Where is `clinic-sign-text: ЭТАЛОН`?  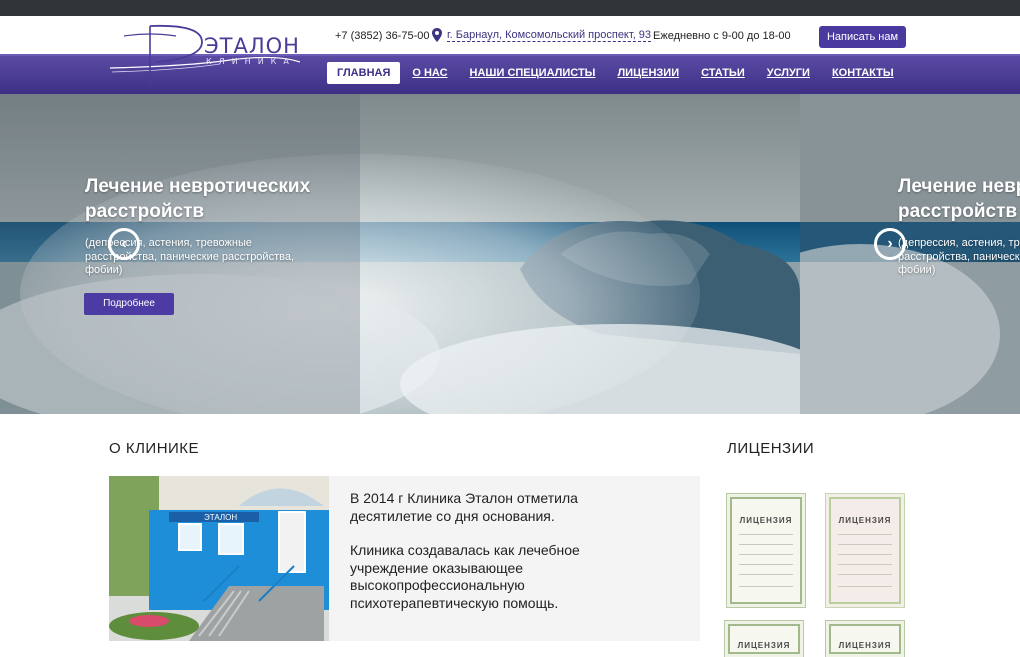
clinic-sign-text: ЭТАЛОН is located at coordinates (220, 517).